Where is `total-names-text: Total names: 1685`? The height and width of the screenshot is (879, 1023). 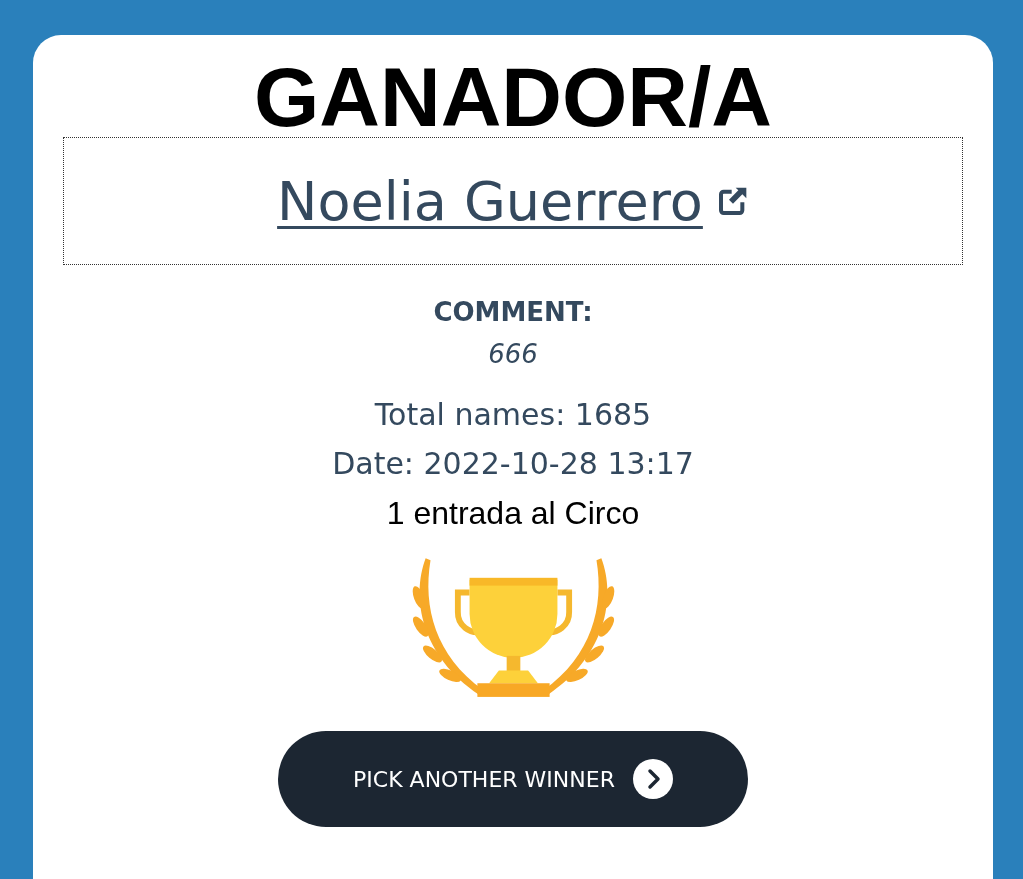 total-names-text: Total names: 1685 is located at coordinates (513, 414).